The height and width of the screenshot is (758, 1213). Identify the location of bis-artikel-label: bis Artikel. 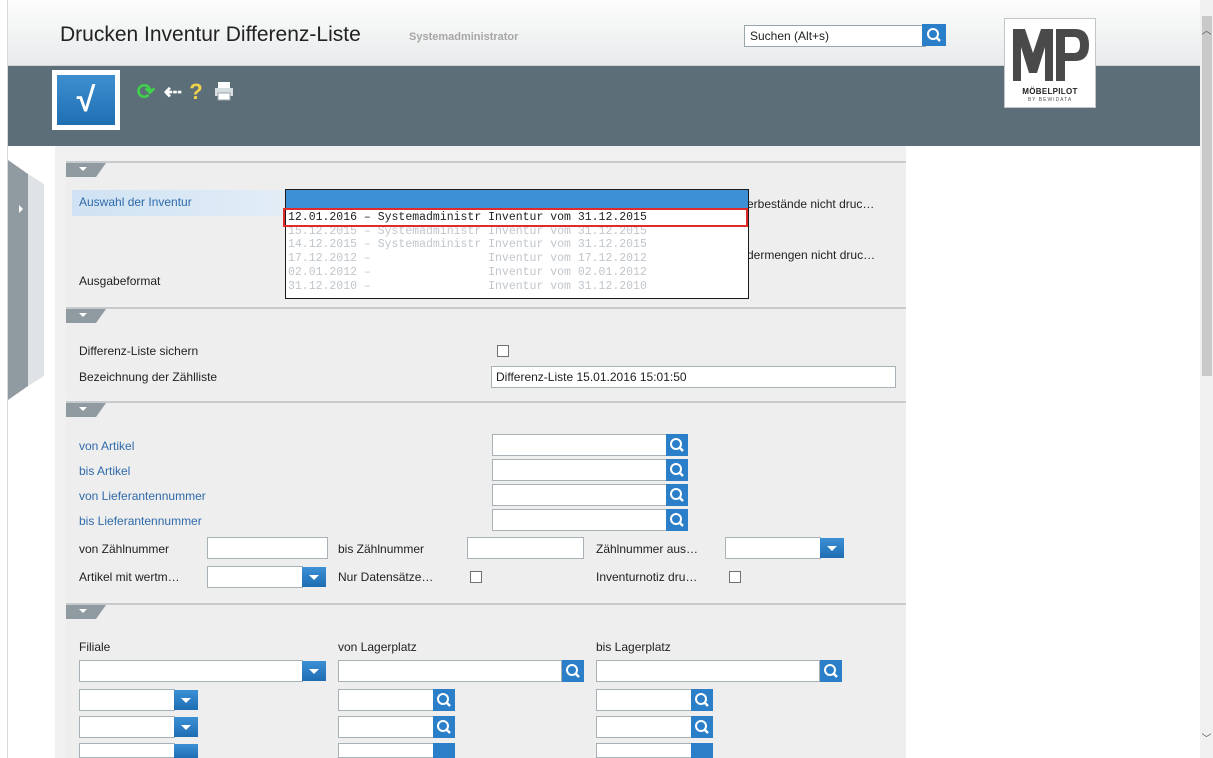
(105, 471).